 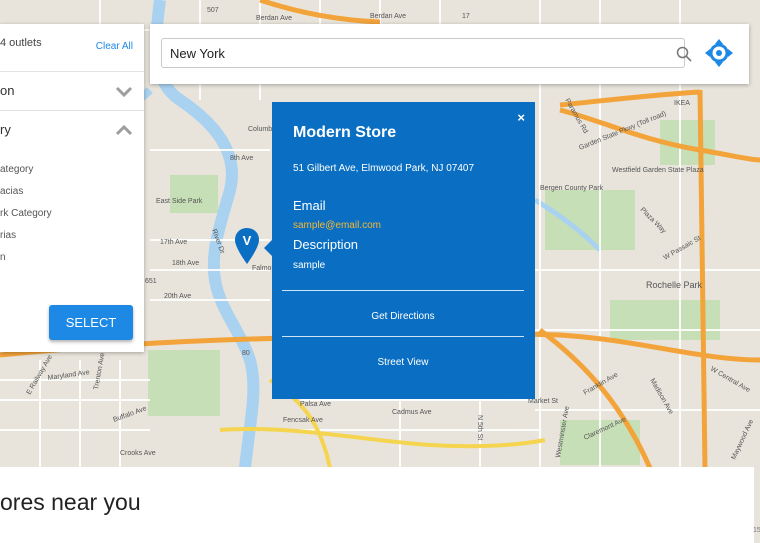 I want to click on select-button: SELECT, so click(x=91, y=322).